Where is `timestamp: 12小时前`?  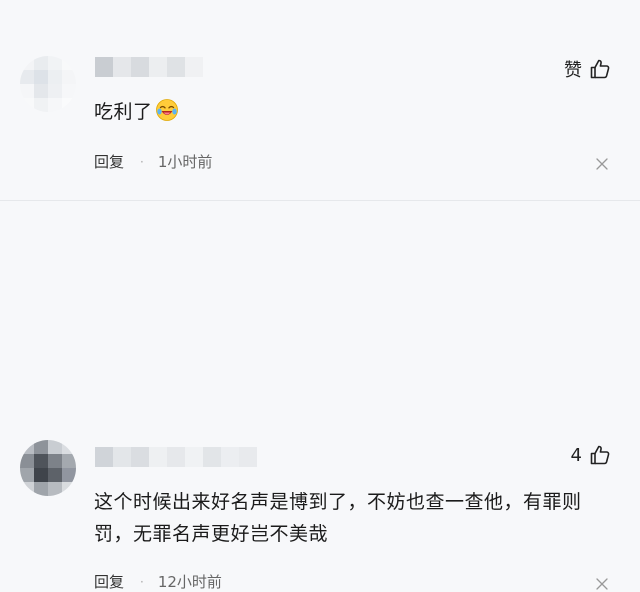
timestamp: 12小时前 is located at coordinates (189, 582).